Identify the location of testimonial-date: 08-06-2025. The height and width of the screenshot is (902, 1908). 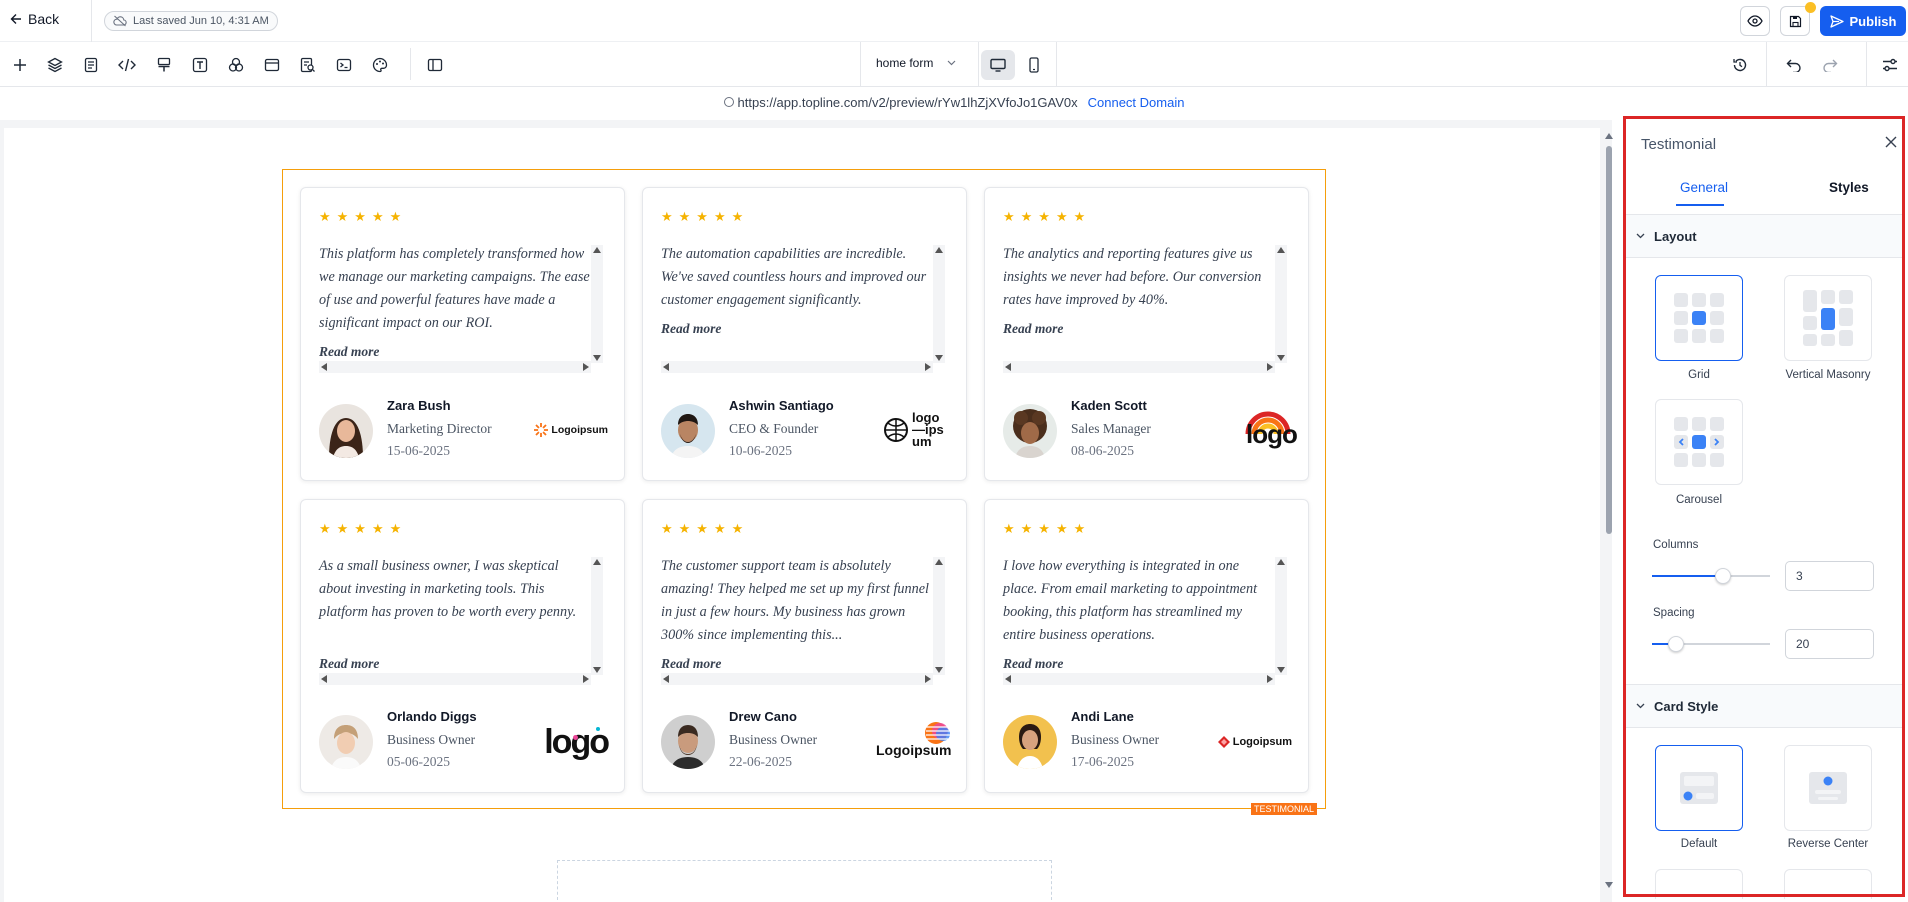
(1102, 450).